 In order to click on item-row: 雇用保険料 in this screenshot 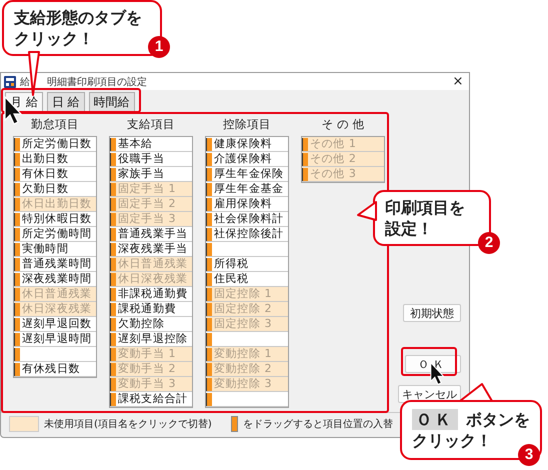, I will do `click(247, 204)`.